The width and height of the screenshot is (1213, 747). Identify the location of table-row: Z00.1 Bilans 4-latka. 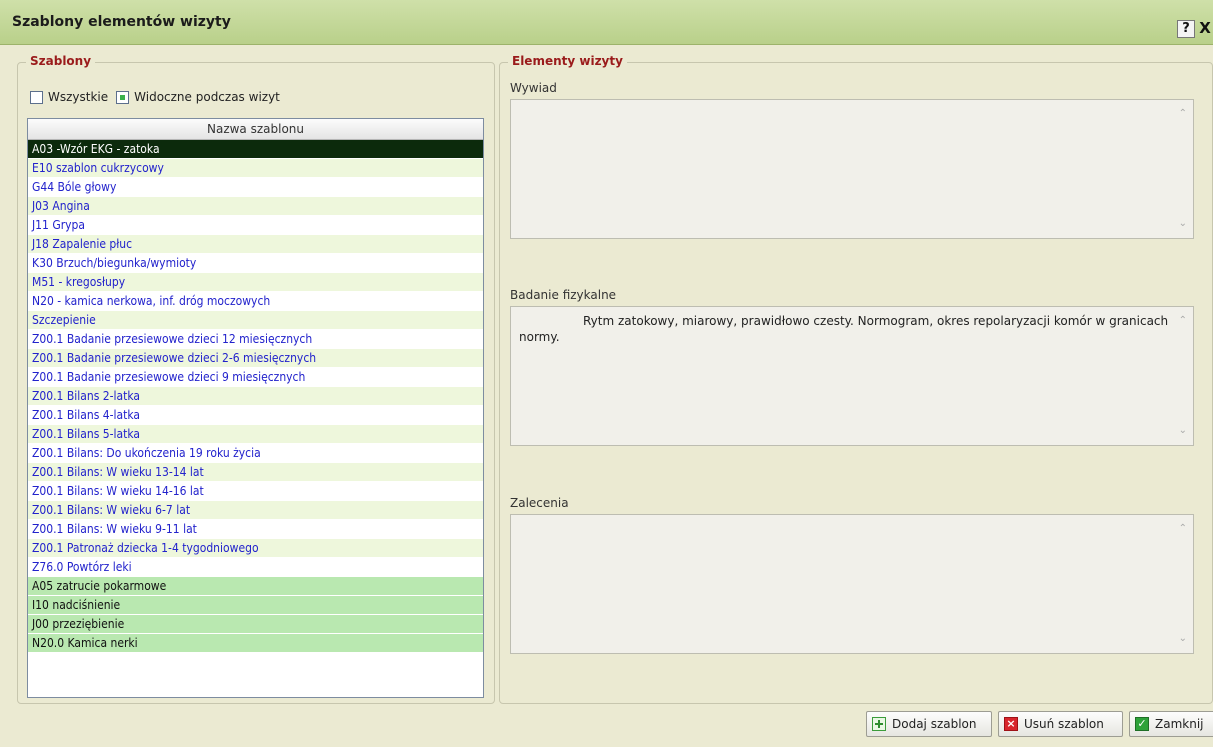
(255, 415).